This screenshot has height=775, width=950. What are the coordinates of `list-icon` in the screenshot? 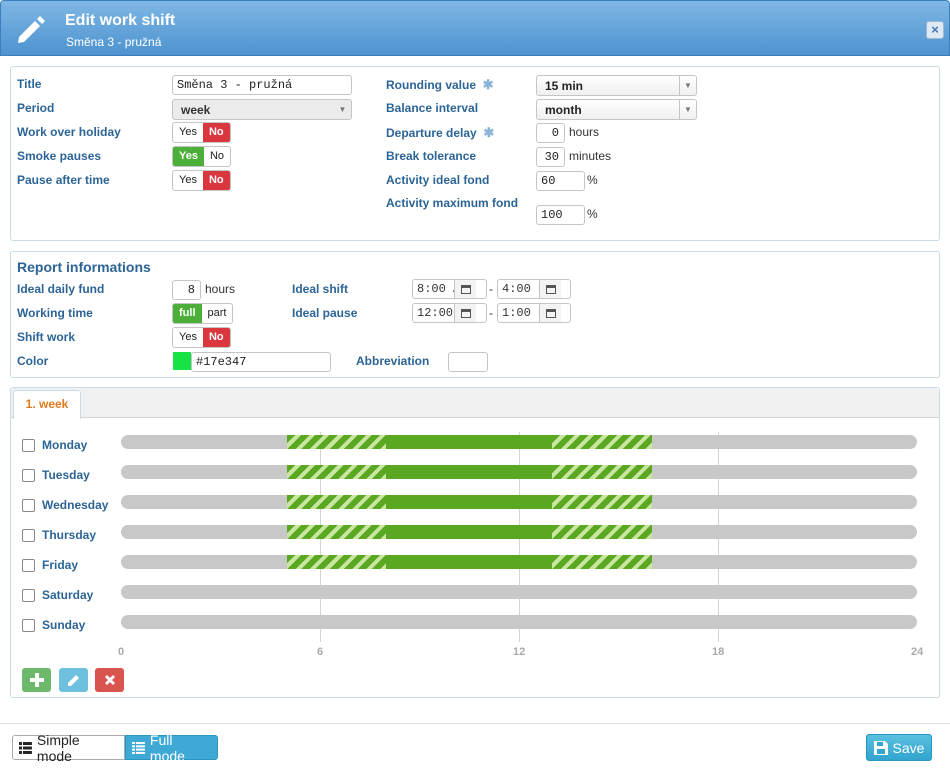 It's located at (25, 747).